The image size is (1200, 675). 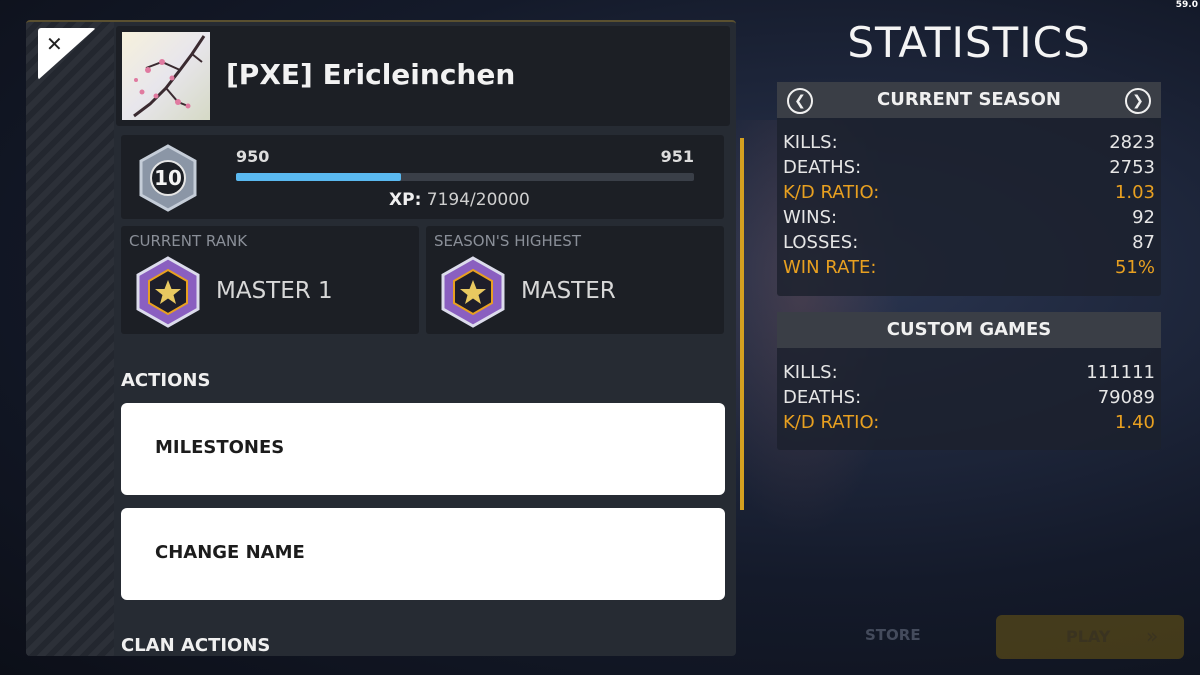 I want to click on stat-row: WINS: 92, so click(x=969, y=219).